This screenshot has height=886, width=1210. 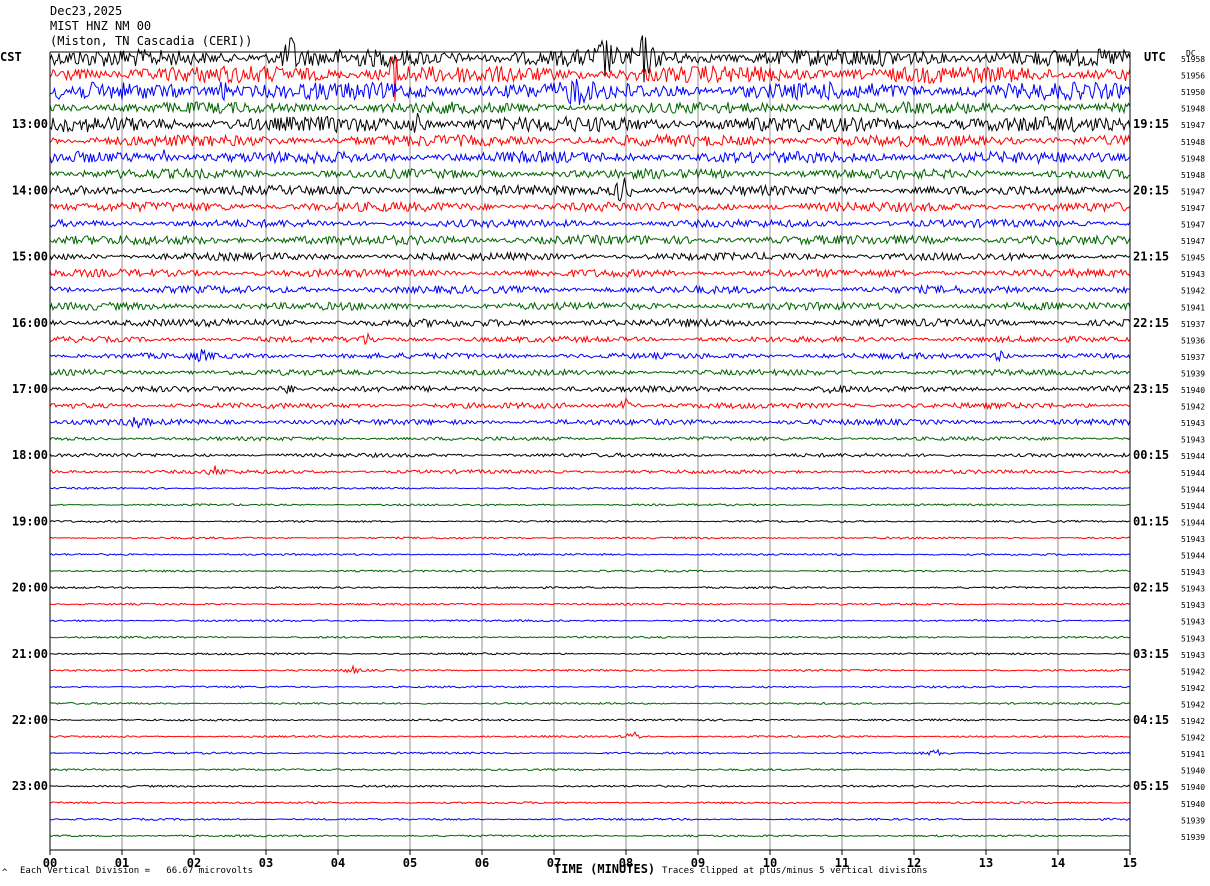 What do you see at coordinates (101, 26) in the screenshot?
I see `station-code: MIST HNZ NM 00` at bounding box center [101, 26].